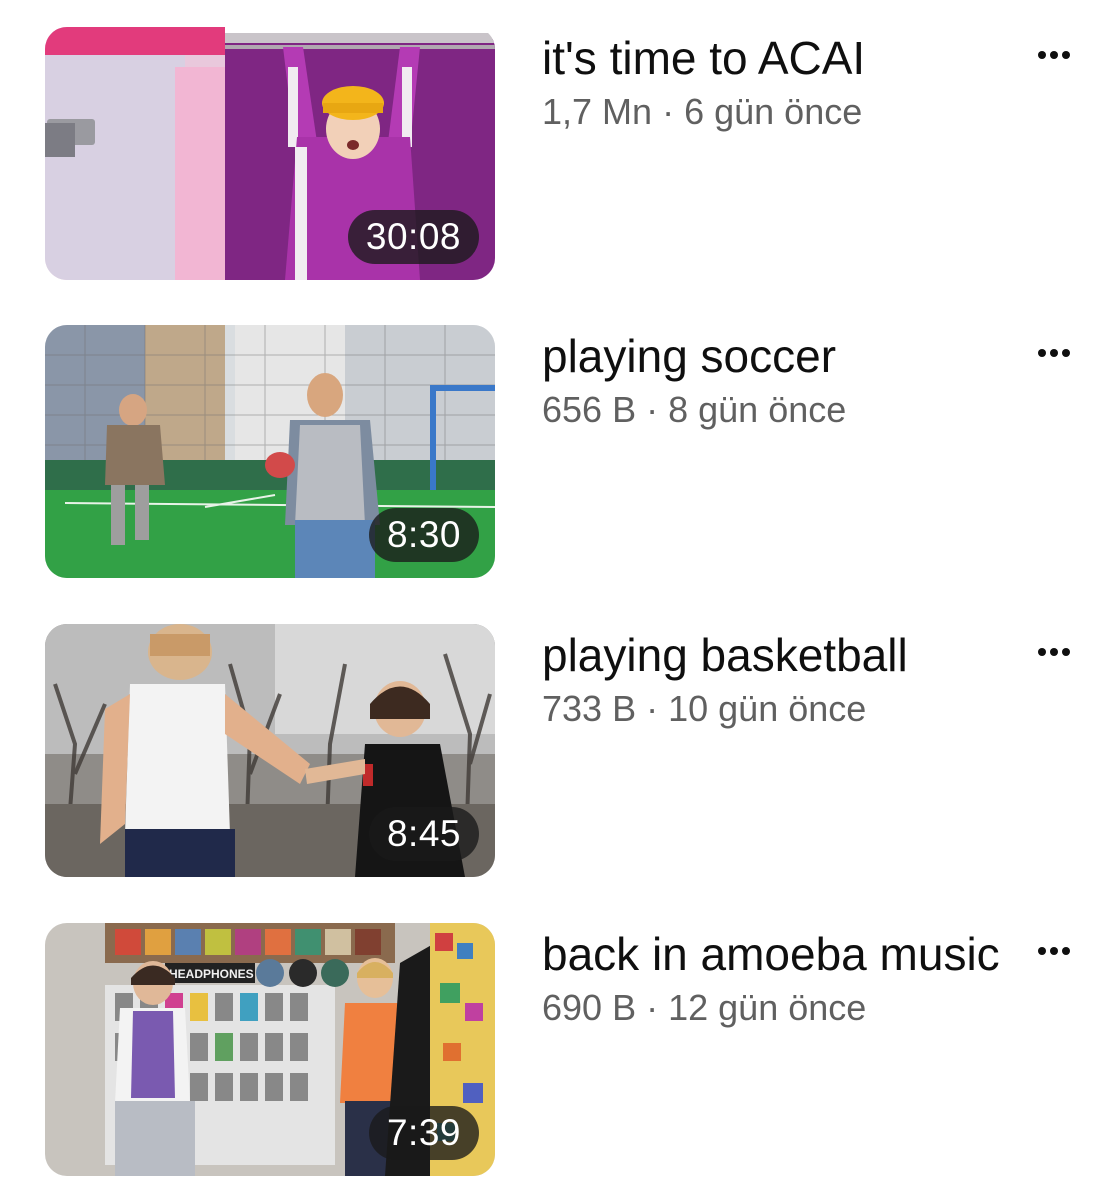 The width and height of the screenshot is (1099, 1200). What do you see at coordinates (270, 451) in the screenshot?
I see `video-thumbnail: 8:30` at bounding box center [270, 451].